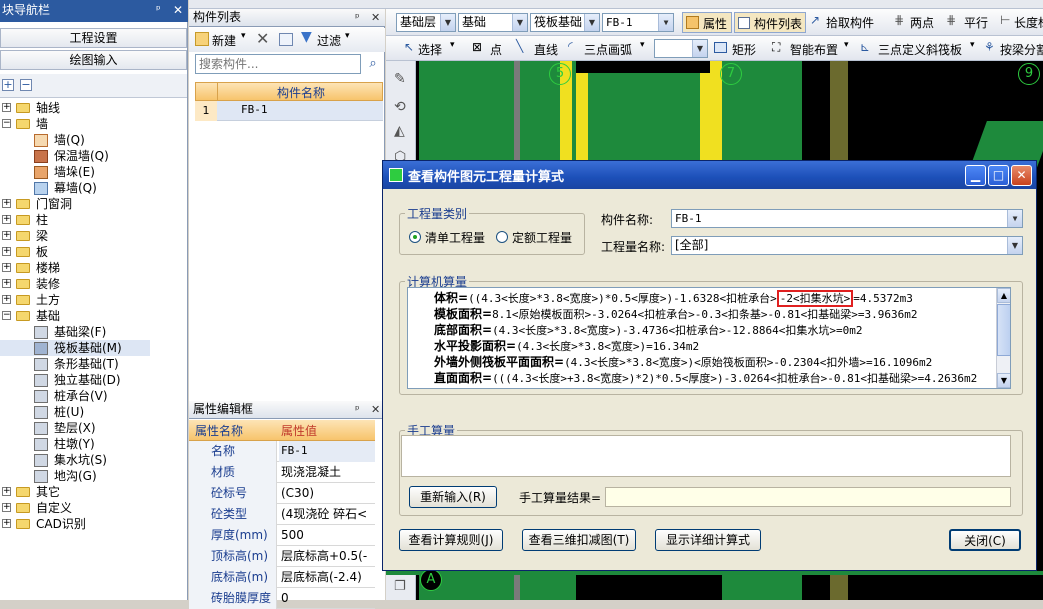 Image resolution: width=1043 pixels, height=609 pixels. I want to click on property-value: (C30), so click(327, 493).